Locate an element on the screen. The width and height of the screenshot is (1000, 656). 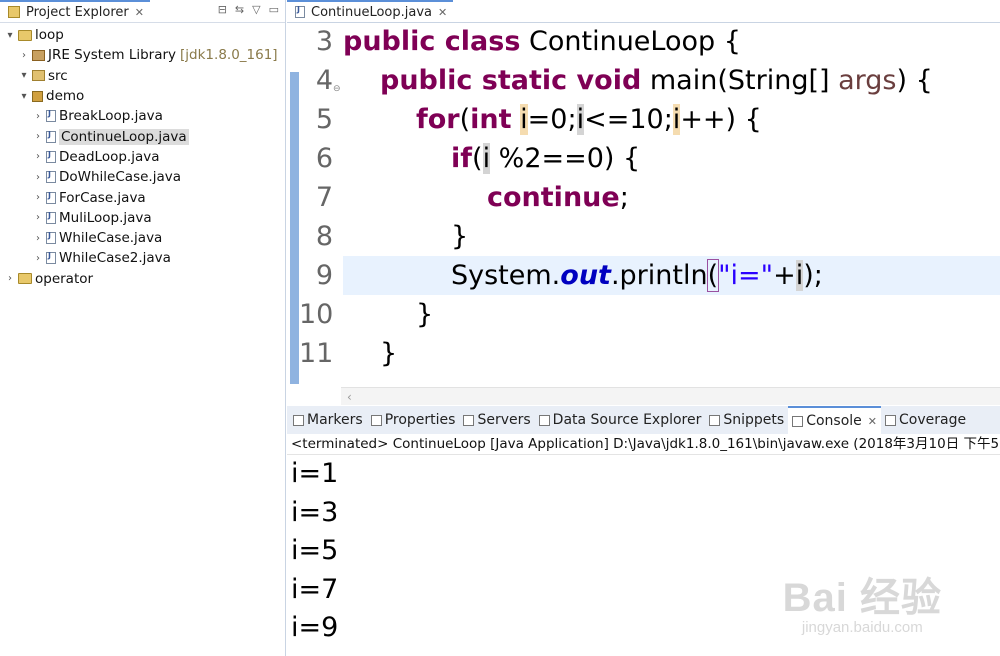
console-output-line: i=3 is located at coordinates (315, 512).